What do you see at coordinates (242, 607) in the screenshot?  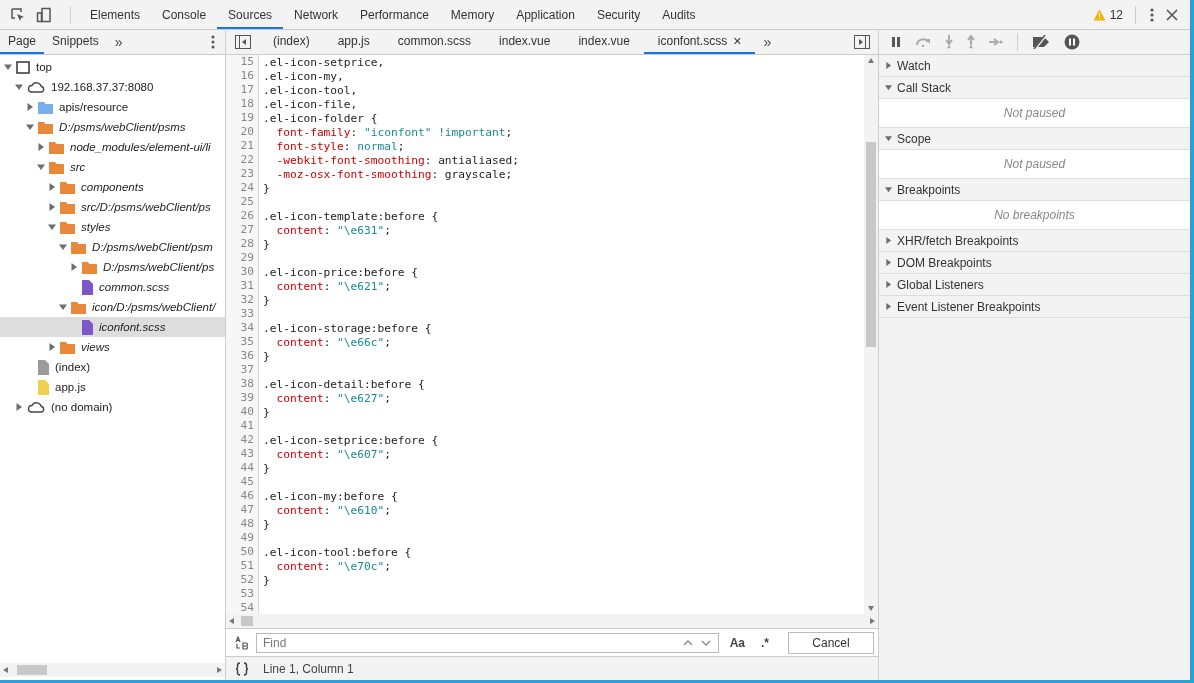 I see `line-number: 54` at bounding box center [242, 607].